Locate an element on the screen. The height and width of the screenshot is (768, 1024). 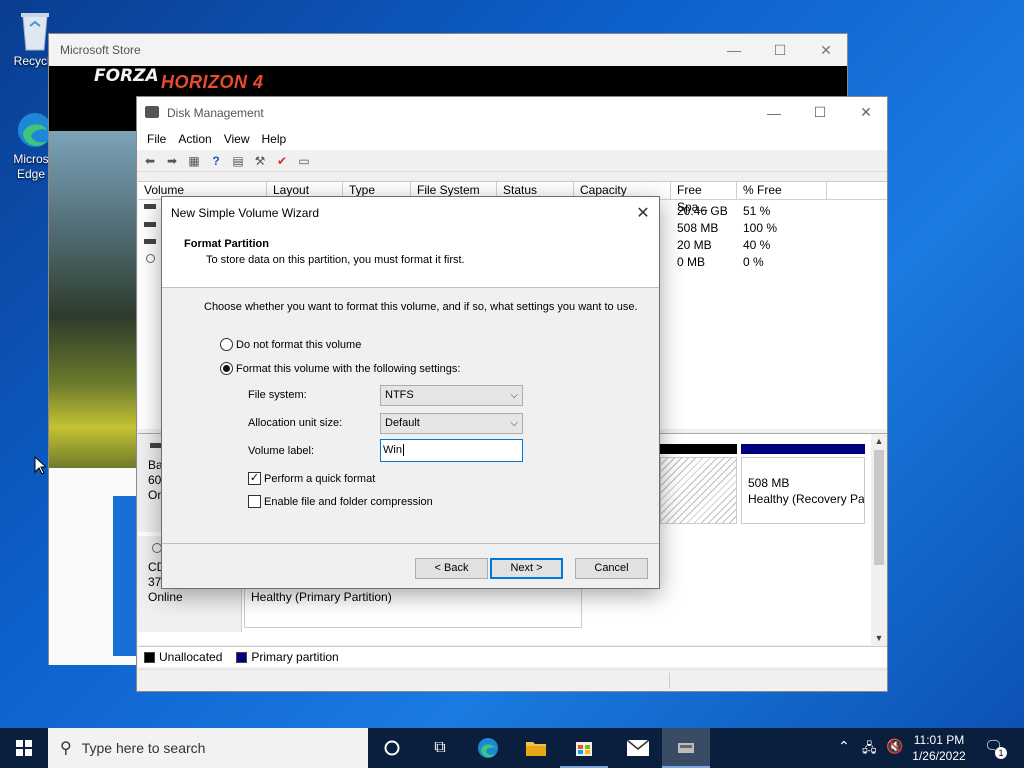
checklist-icon: ✔ is located at coordinates (282, 161).